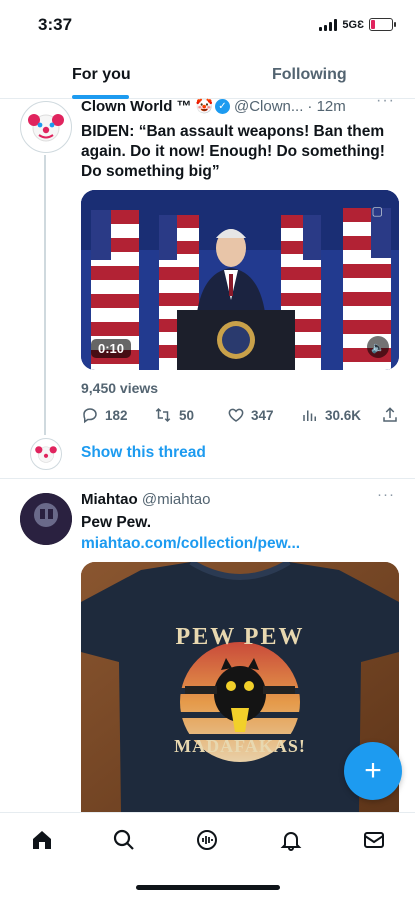 The width and height of the screenshot is (415, 900). Describe the element at coordinates (116, 415) in the screenshot. I see `reply-count: 182` at that location.